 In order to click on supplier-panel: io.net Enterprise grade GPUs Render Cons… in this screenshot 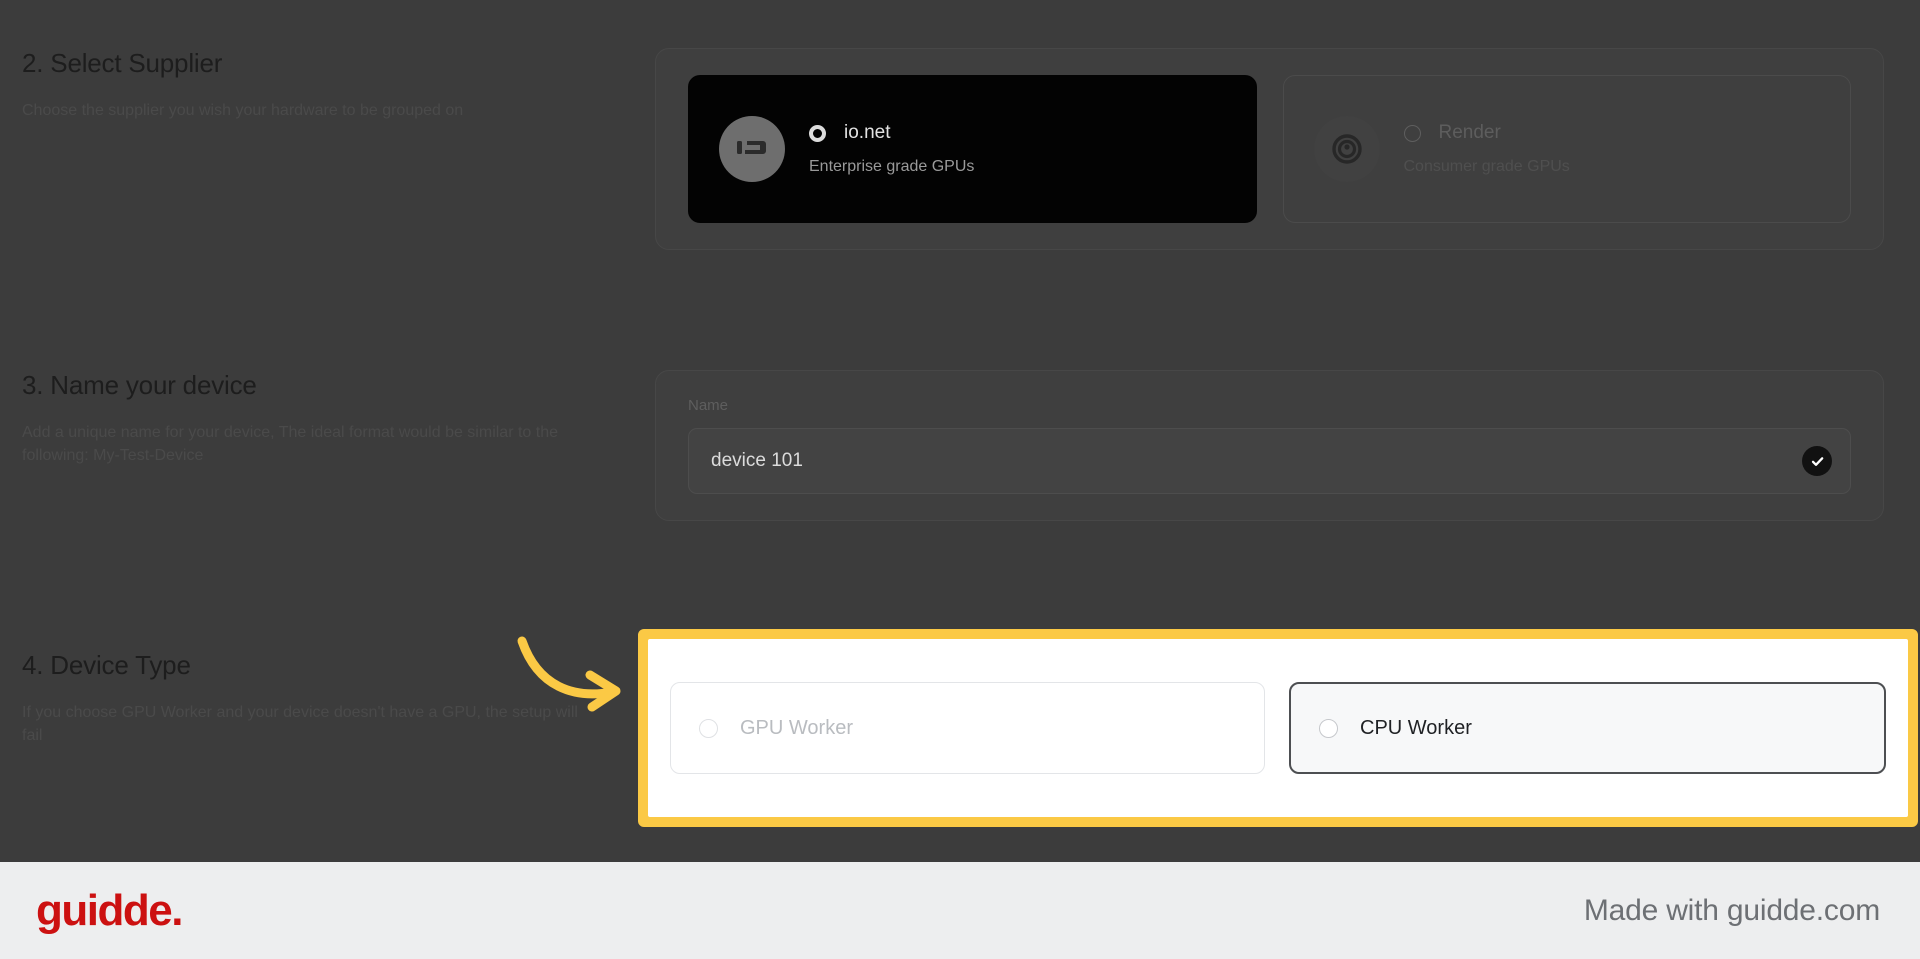, I will do `click(1269, 149)`.